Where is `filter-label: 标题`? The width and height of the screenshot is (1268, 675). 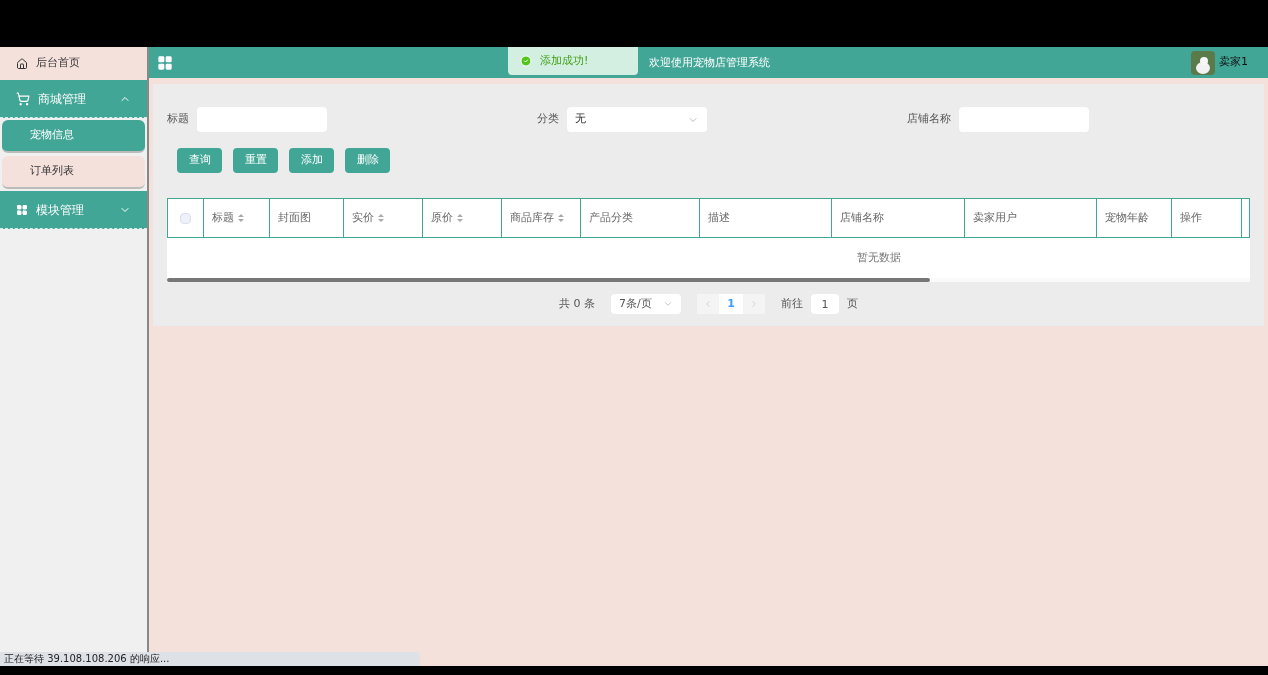
filter-label: 标题 is located at coordinates (178, 119).